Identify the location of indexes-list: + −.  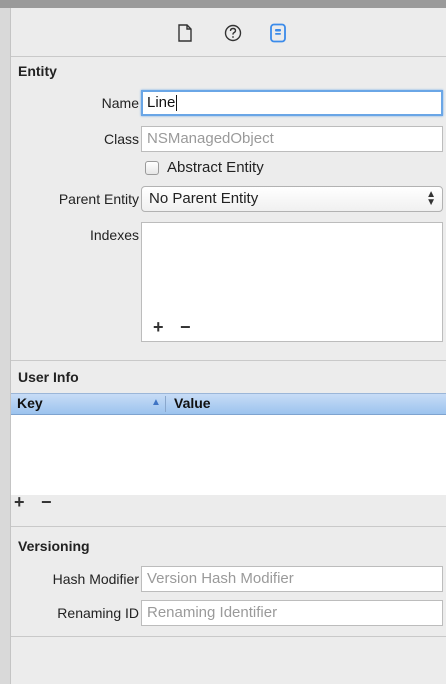
(292, 282).